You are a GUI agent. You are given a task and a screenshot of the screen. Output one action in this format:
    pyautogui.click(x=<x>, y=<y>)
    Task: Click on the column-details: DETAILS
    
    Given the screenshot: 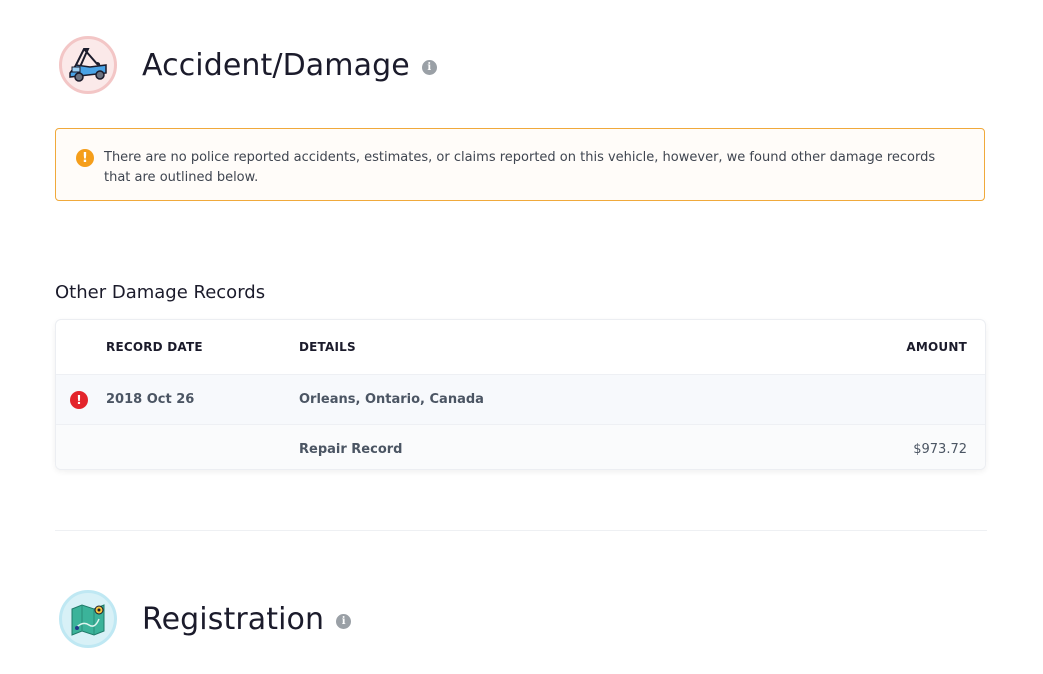 What is the action you would take?
    pyautogui.click(x=327, y=347)
    